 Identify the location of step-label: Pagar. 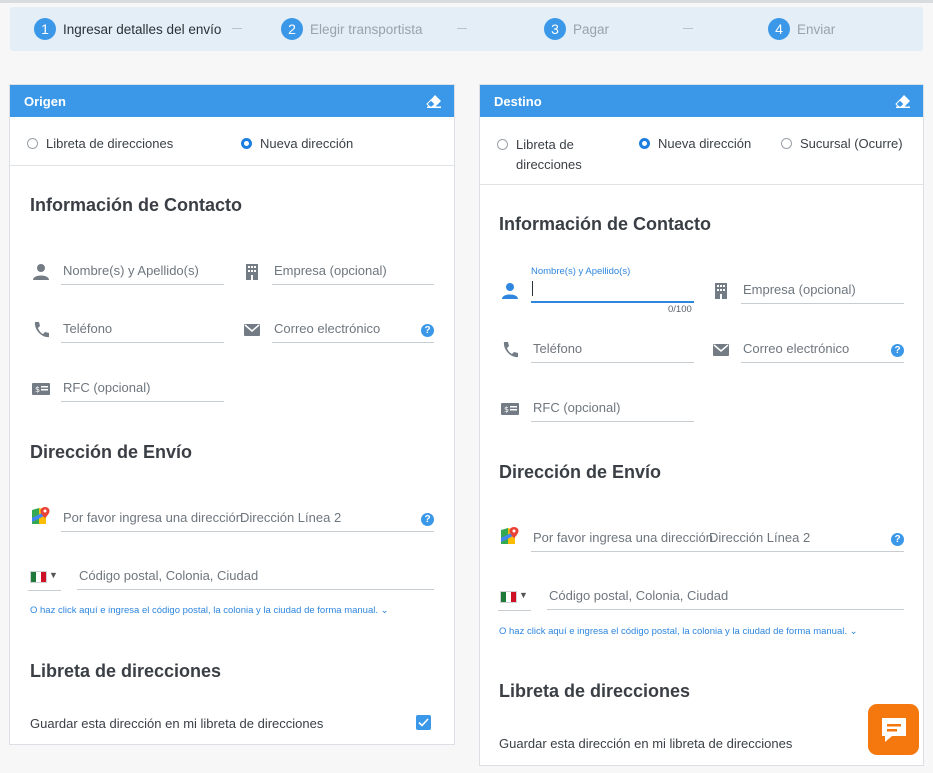
(591, 29).